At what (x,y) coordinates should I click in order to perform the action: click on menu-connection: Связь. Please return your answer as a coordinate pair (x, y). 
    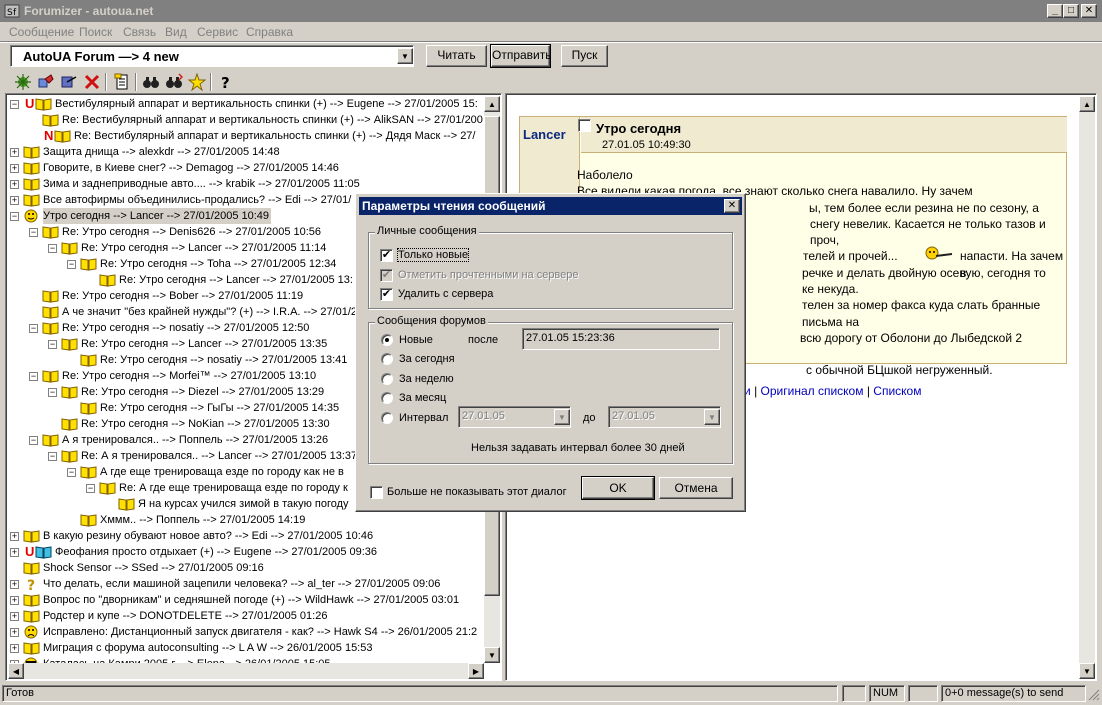
    Looking at the image, I should click on (139, 32).